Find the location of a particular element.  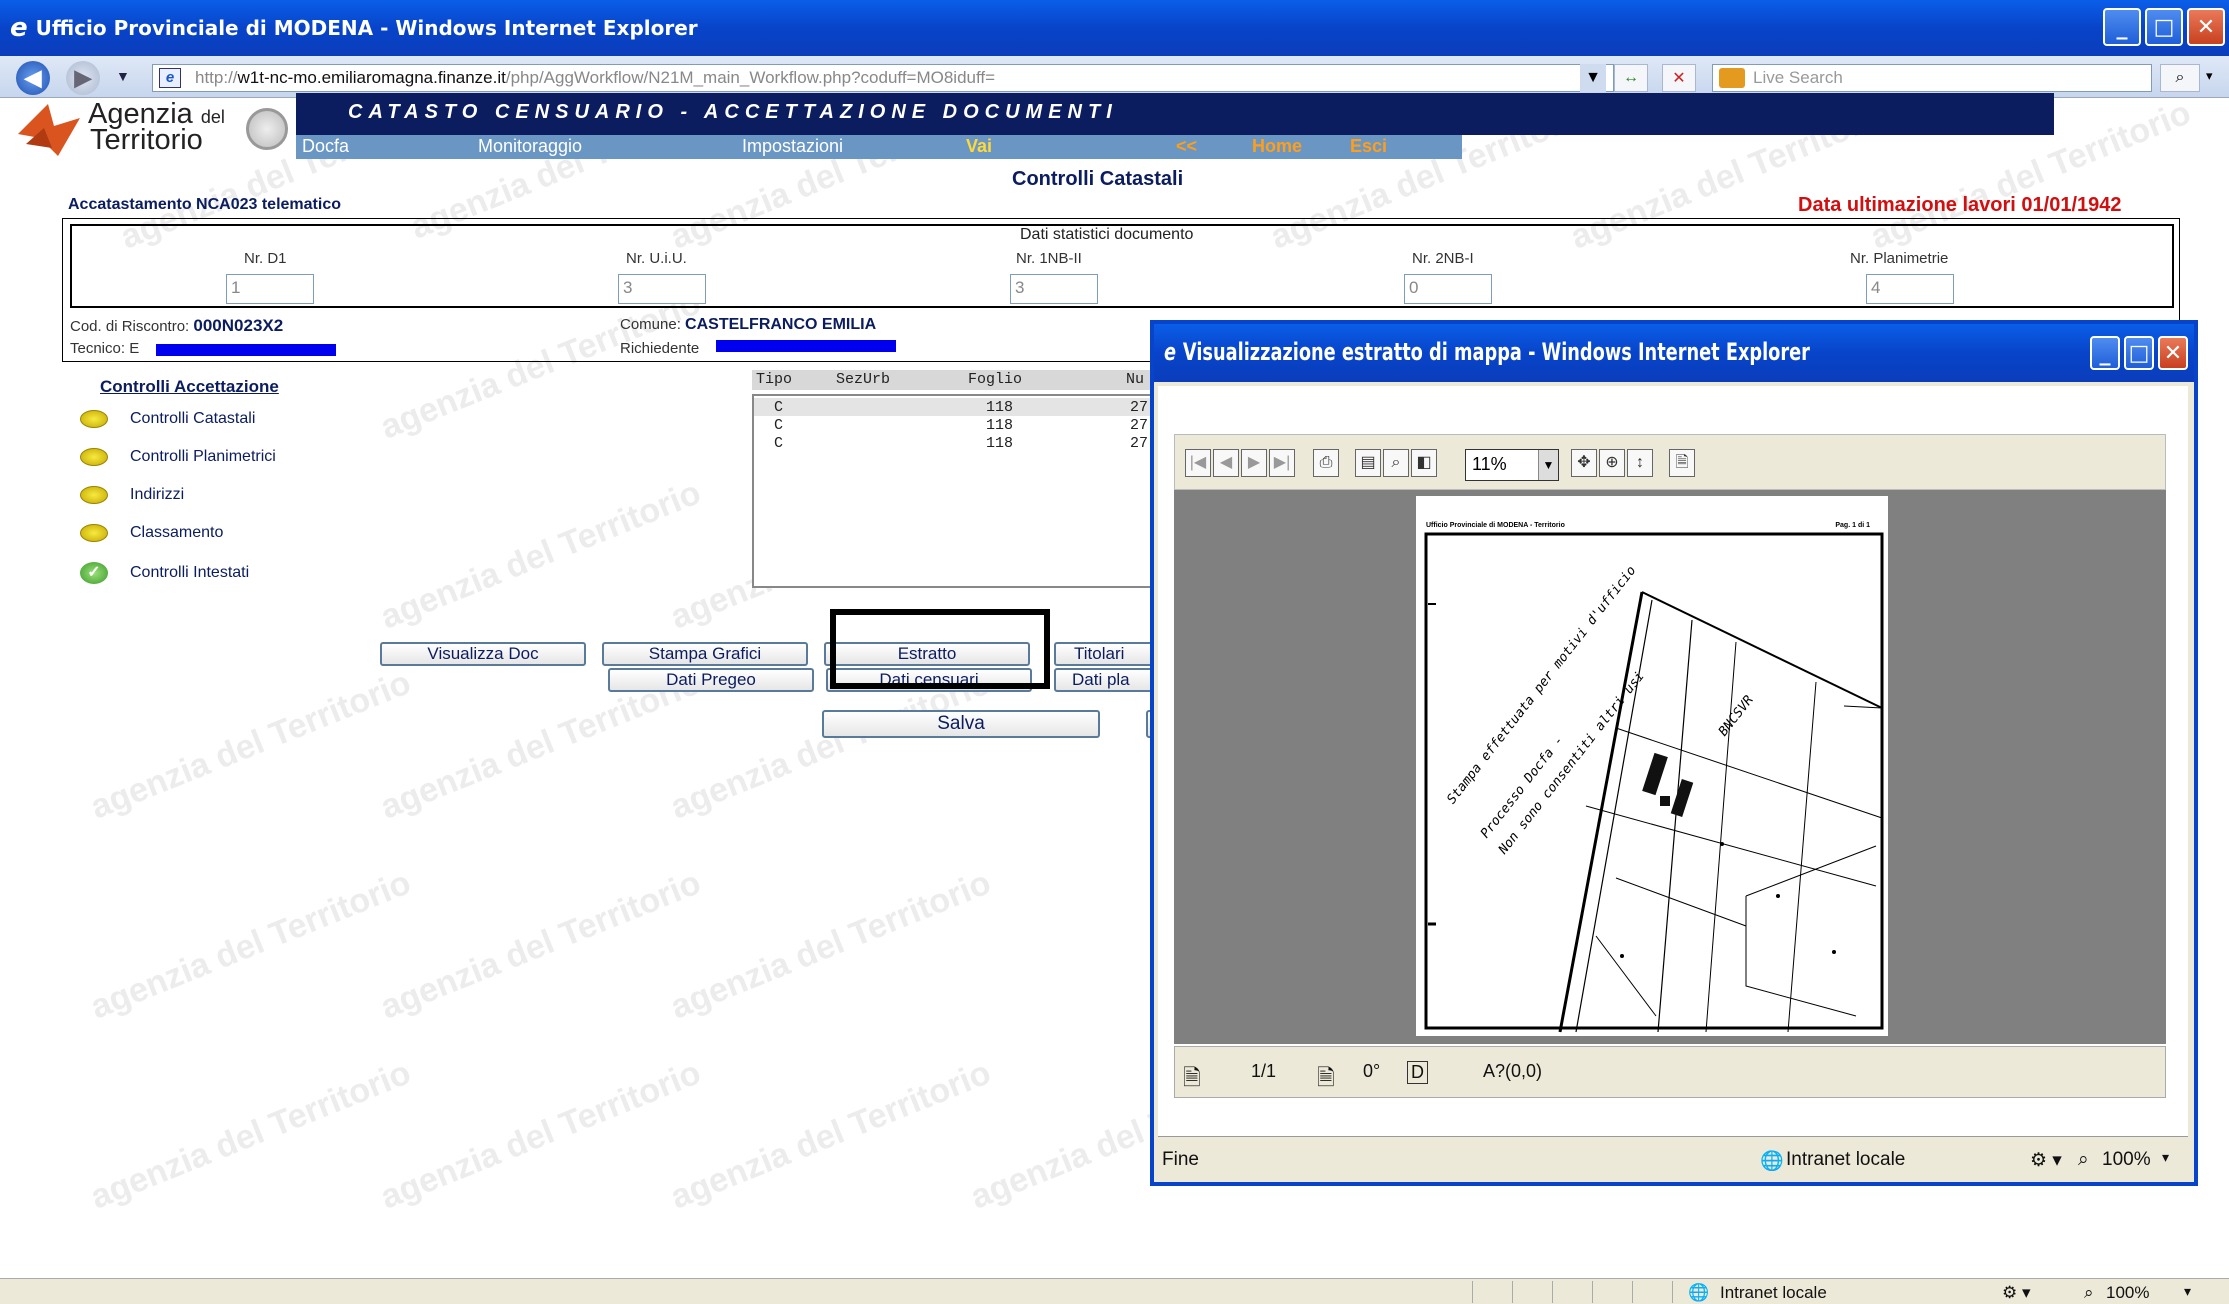

refresh-icon: ↔ is located at coordinates (1631, 78).